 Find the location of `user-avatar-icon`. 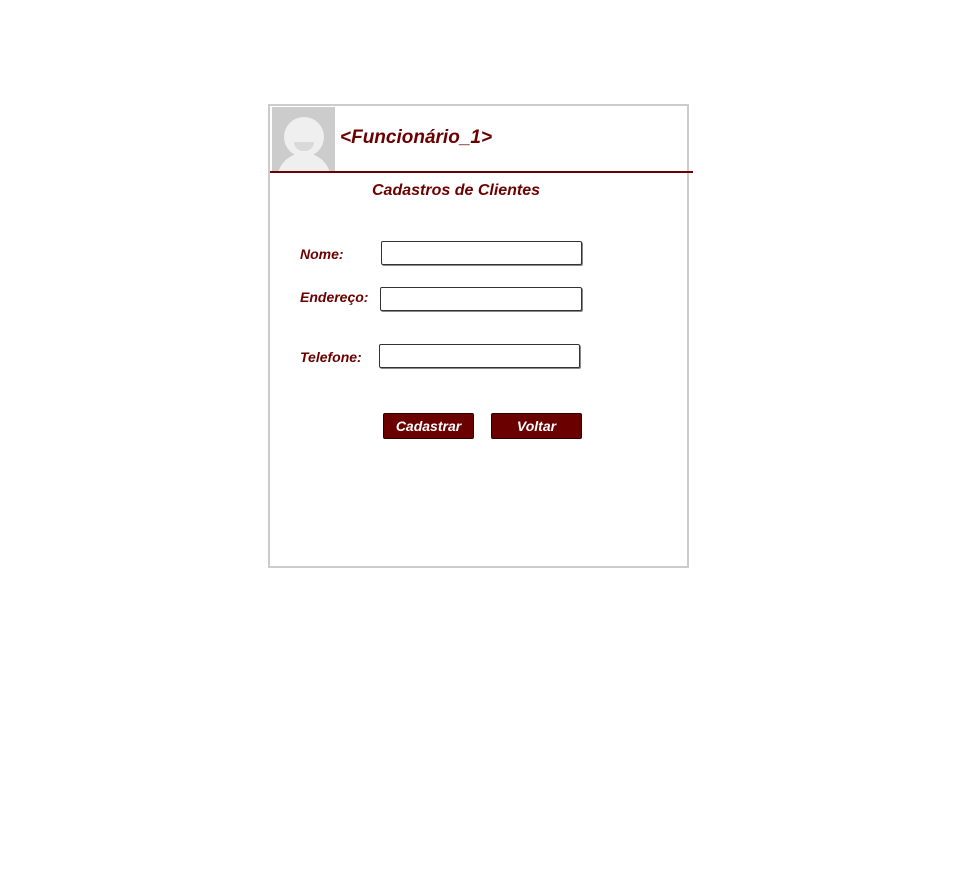

user-avatar-icon is located at coordinates (303, 139).